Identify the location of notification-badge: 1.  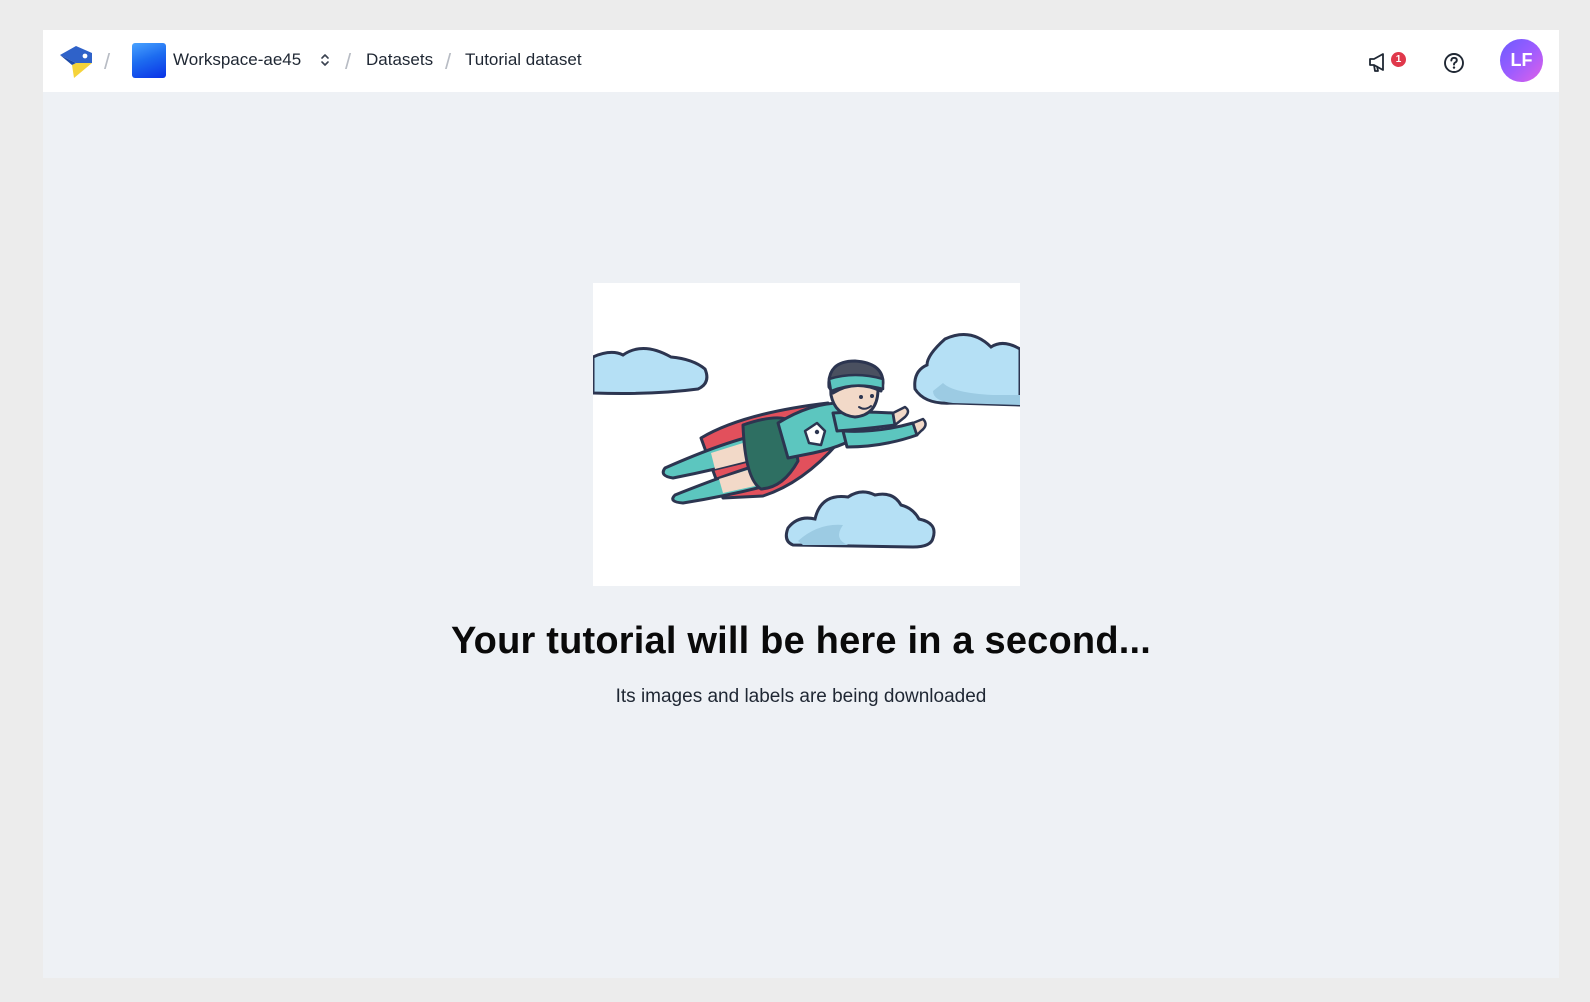
(1398, 59).